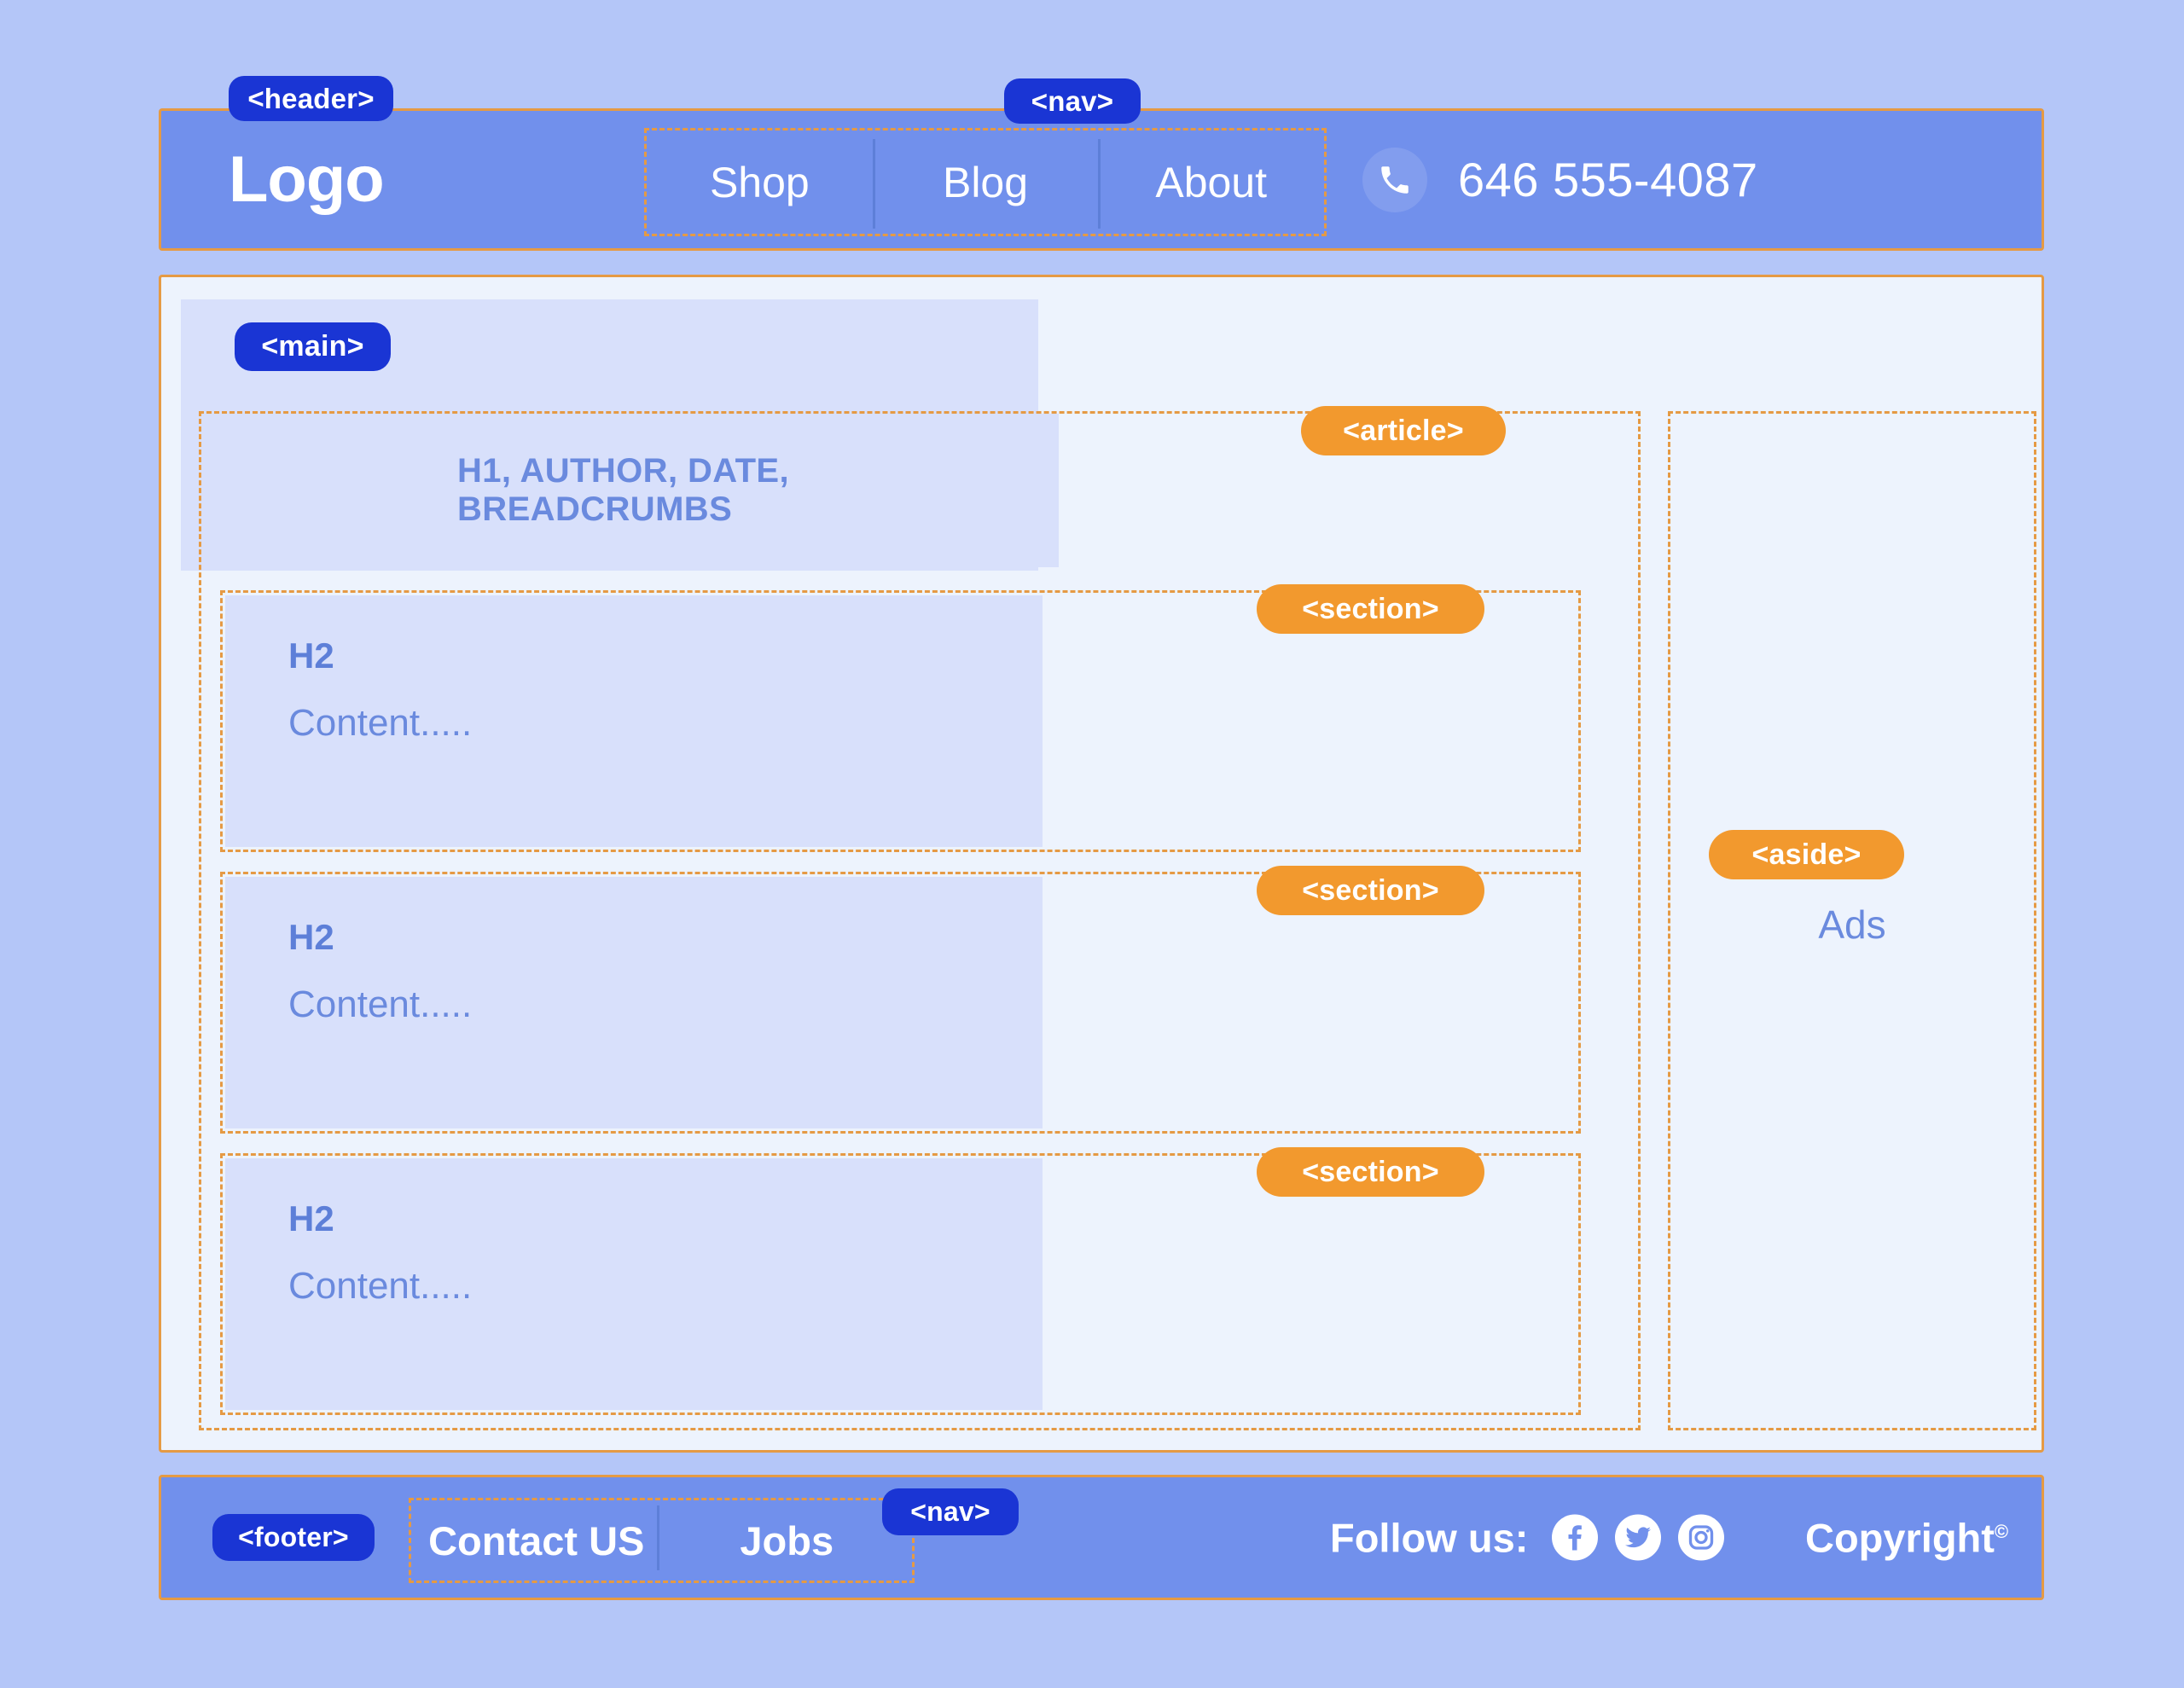 This screenshot has height=1688, width=2184. Describe the element at coordinates (311, 655) in the screenshot. I see `section-heading-1: H2` at that location.